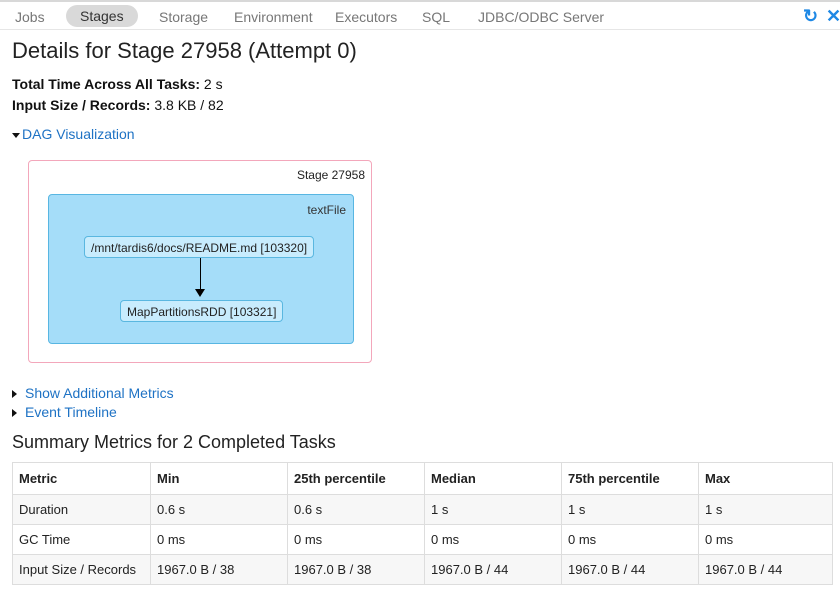  I want to click on input-size-stat: Input Size / Records: 3.8 KB / 82, so click(118, 105).